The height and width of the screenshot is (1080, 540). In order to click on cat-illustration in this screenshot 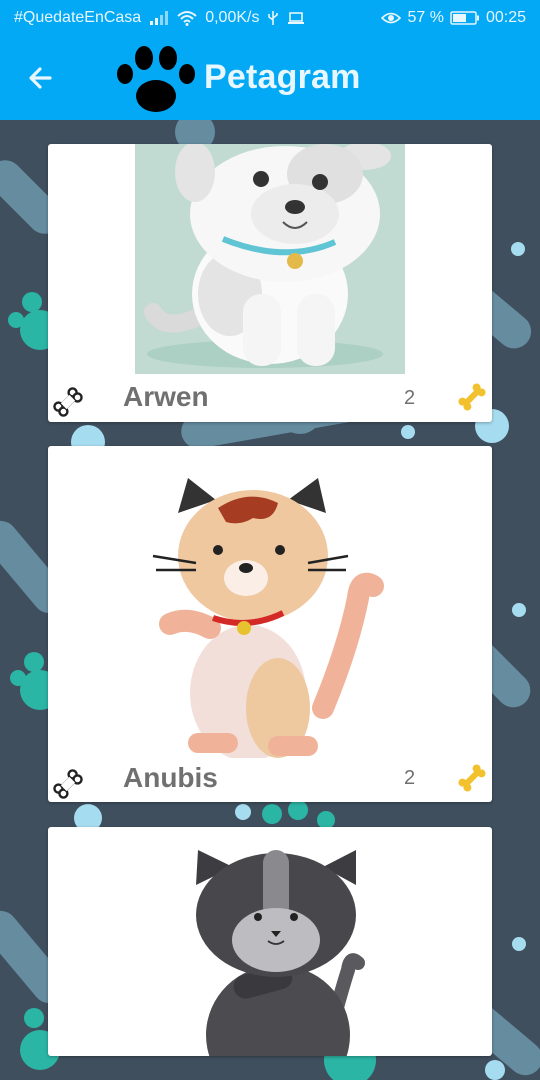, I will do `click(268, 618)`.